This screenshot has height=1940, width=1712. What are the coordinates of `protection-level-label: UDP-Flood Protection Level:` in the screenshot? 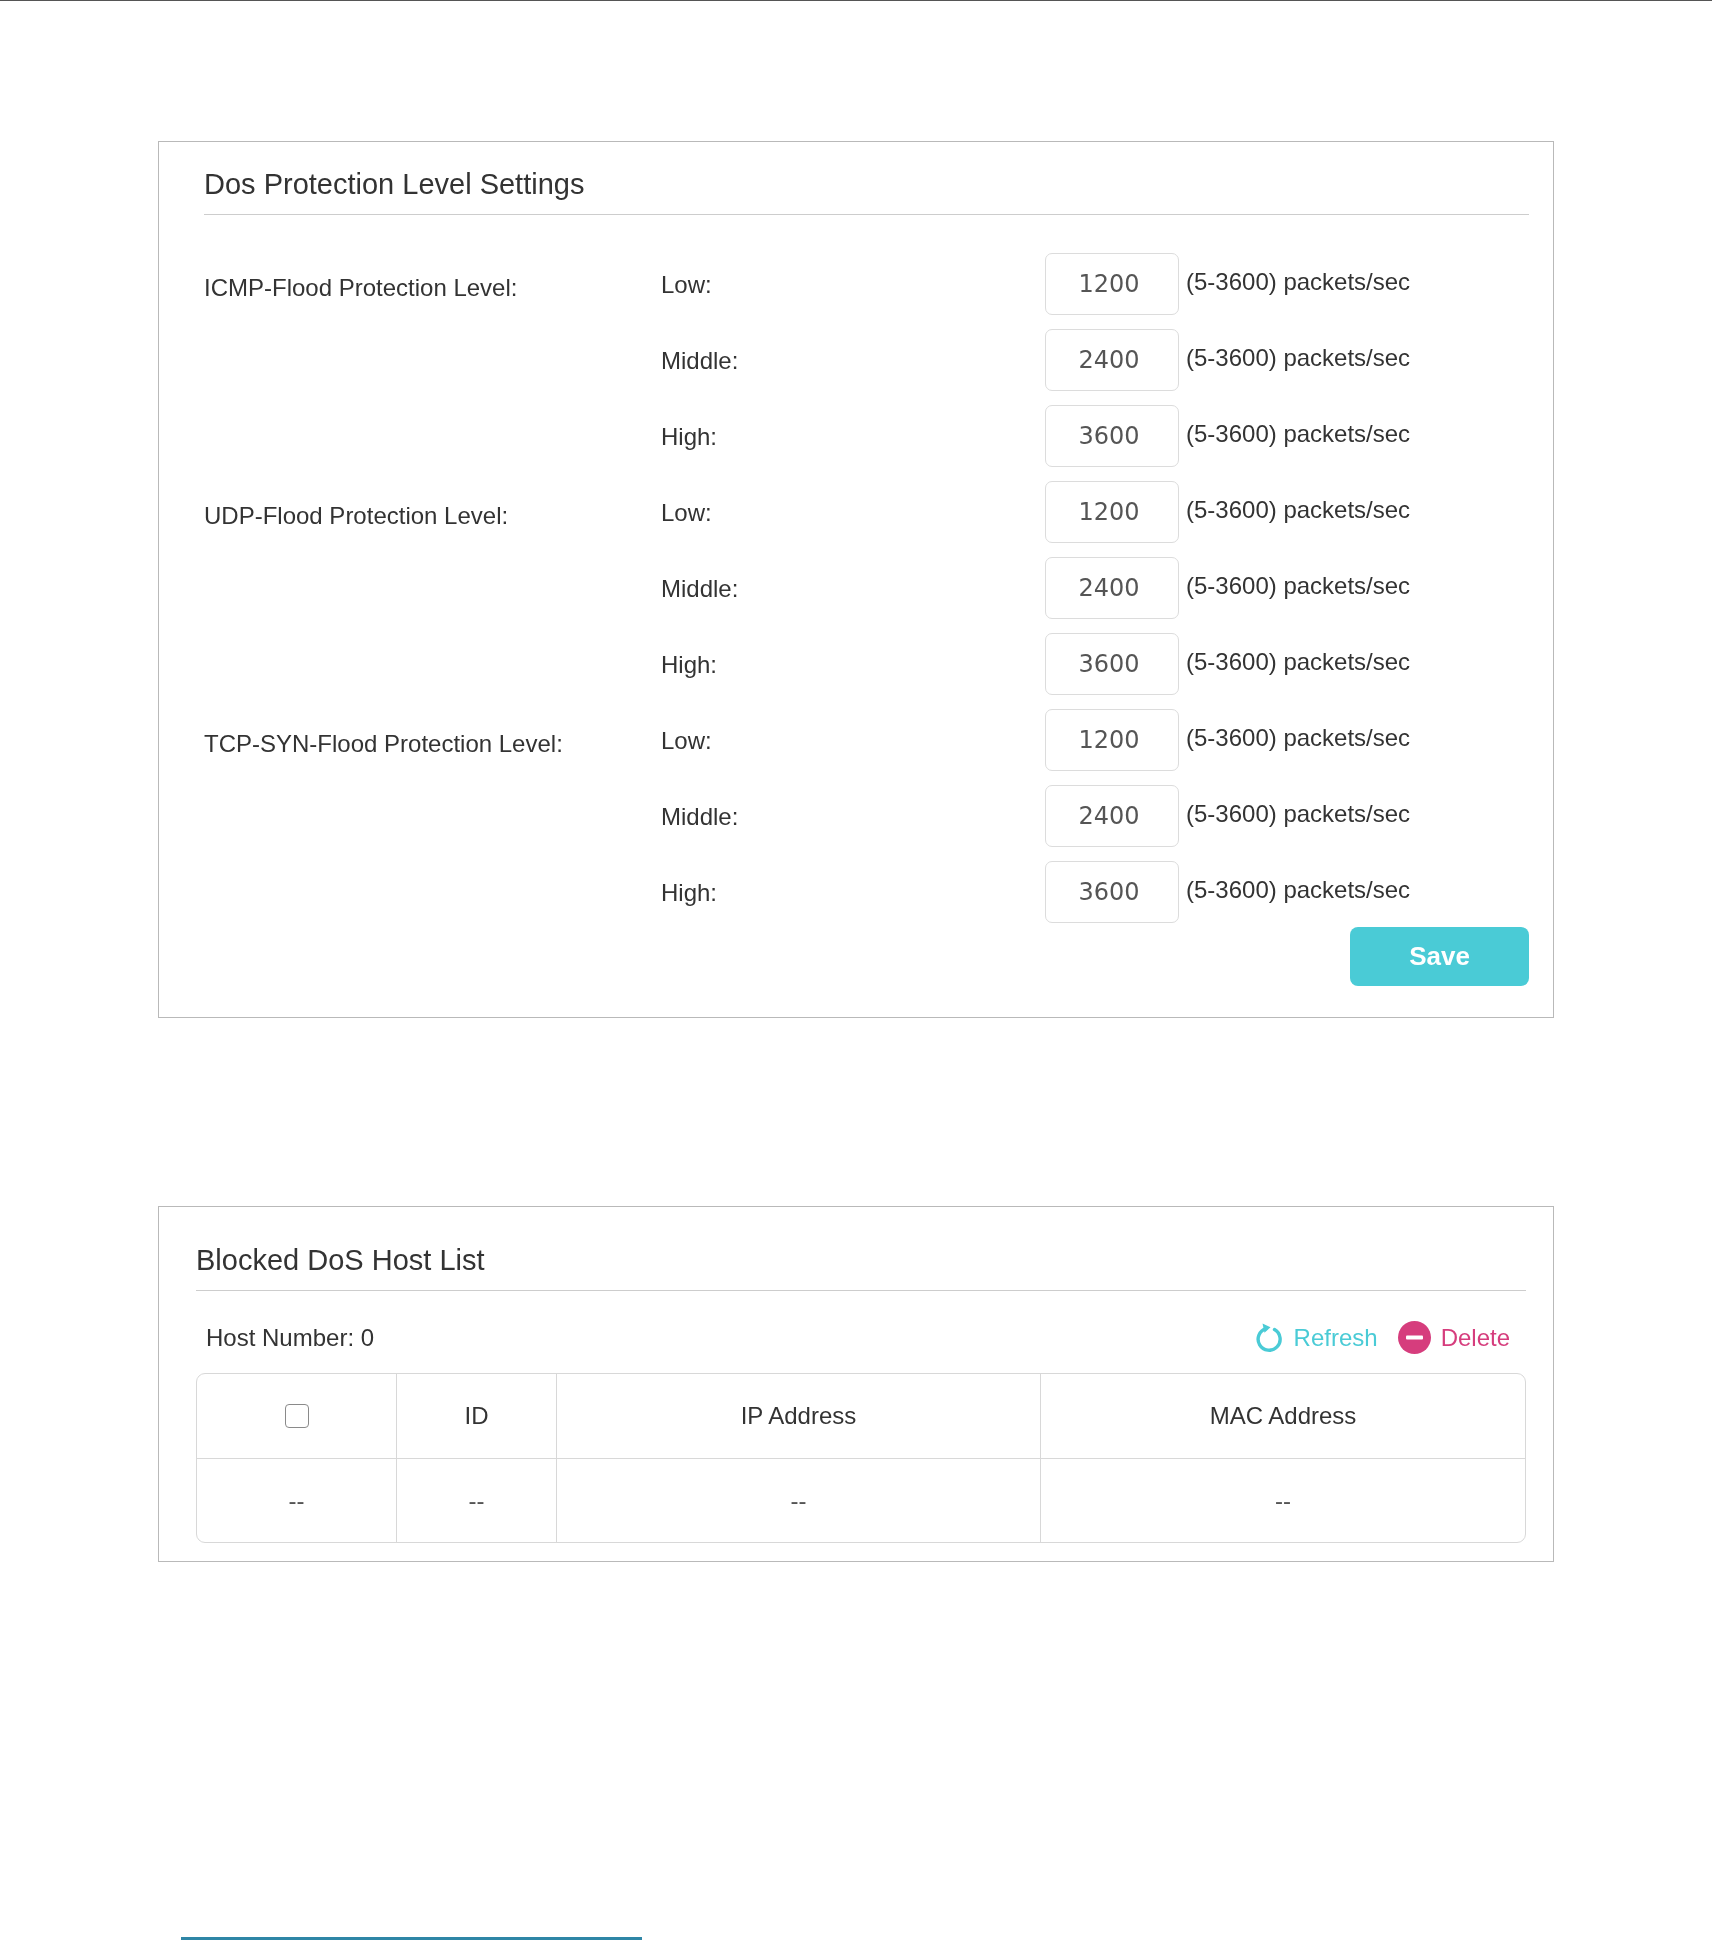 It's located at (356, 515).